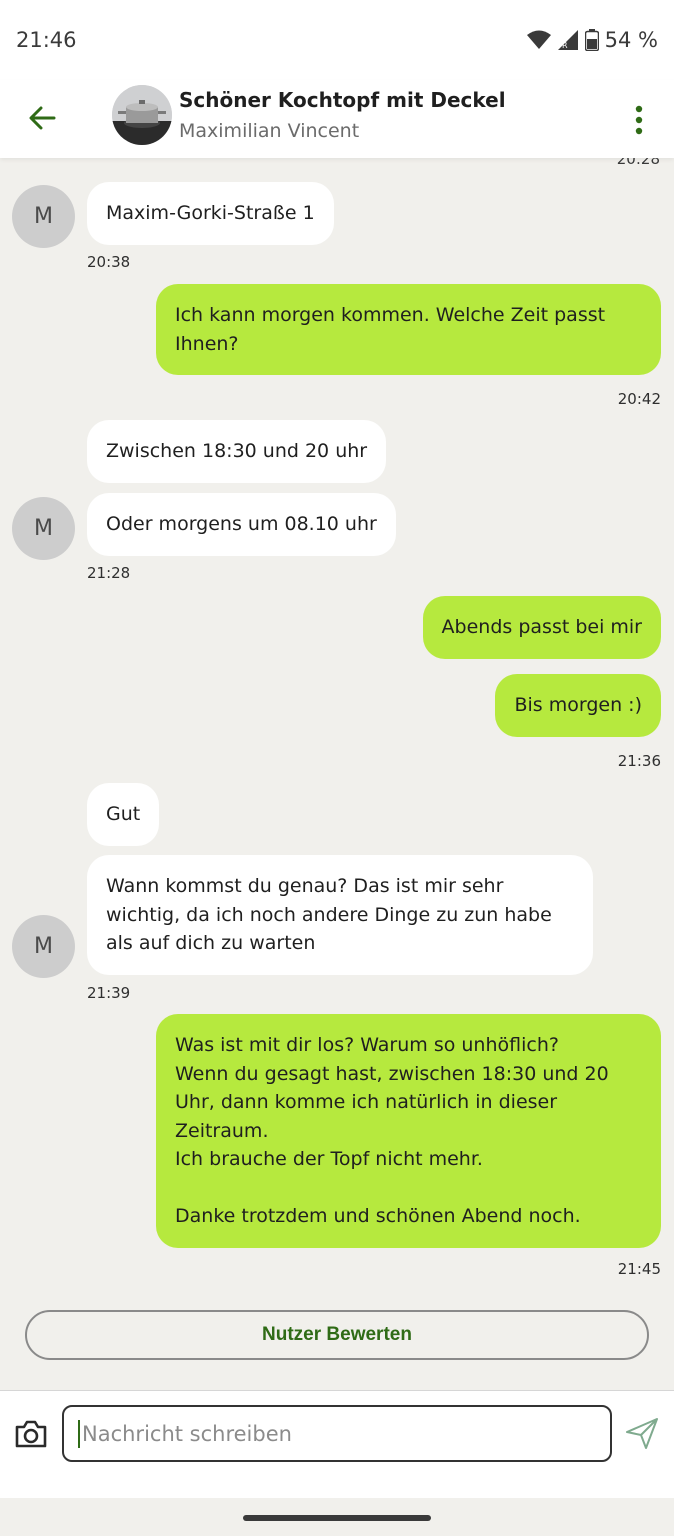  Describe the element at coordinates (342, 100) in the screenshot. I see `chat-title: Schöner Kochtopf mit Deckel` at that location.